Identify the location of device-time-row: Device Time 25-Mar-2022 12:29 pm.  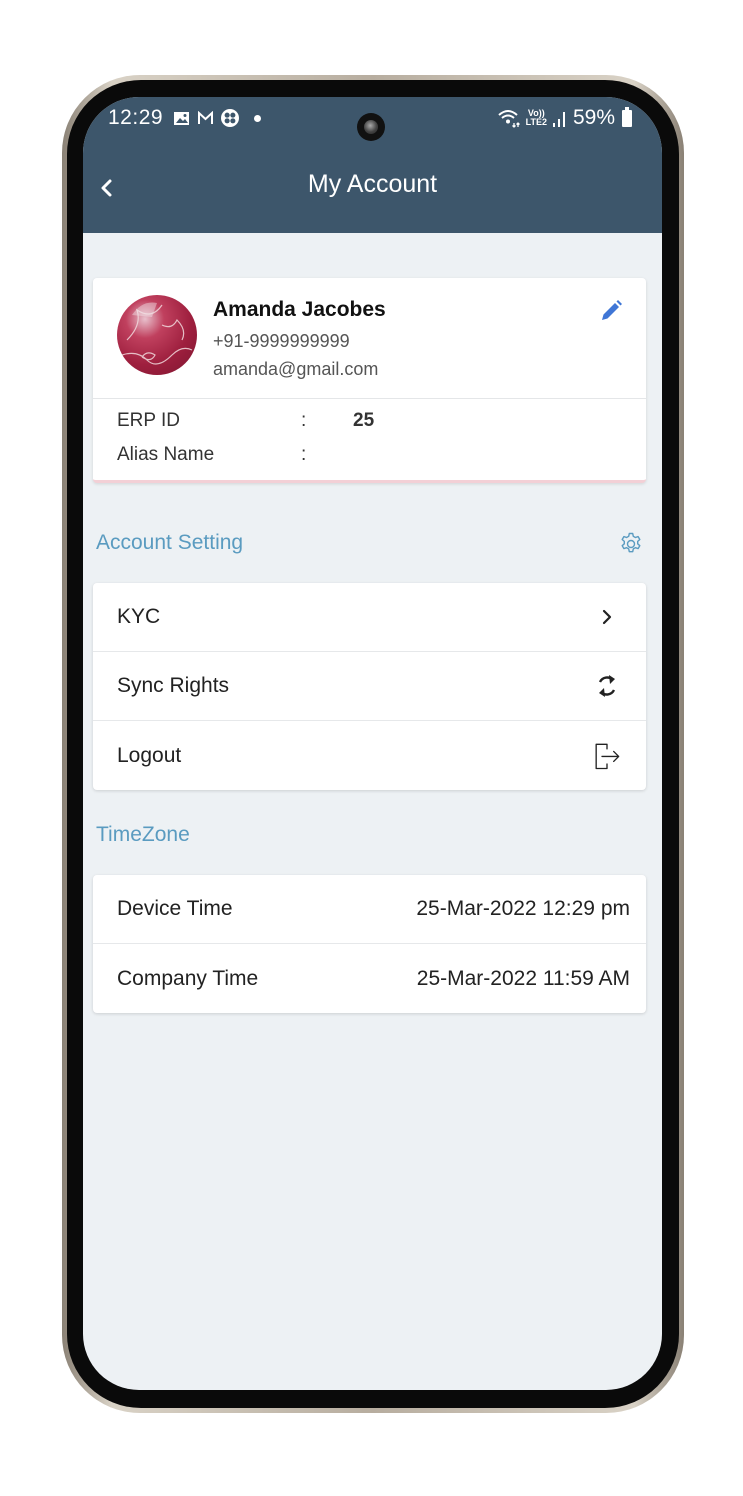
(369, 909).